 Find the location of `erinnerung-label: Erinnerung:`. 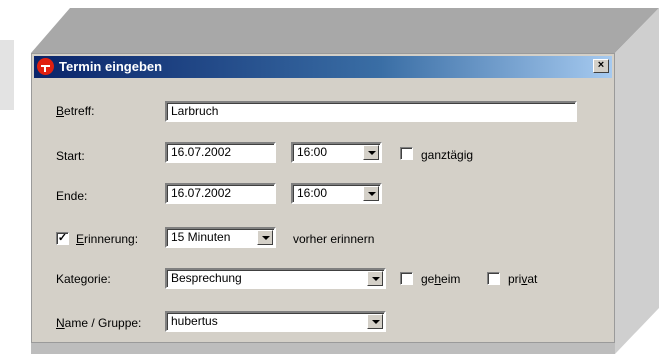

erinnerung-label: Erinnerung: is located at coordinates (107, 239).